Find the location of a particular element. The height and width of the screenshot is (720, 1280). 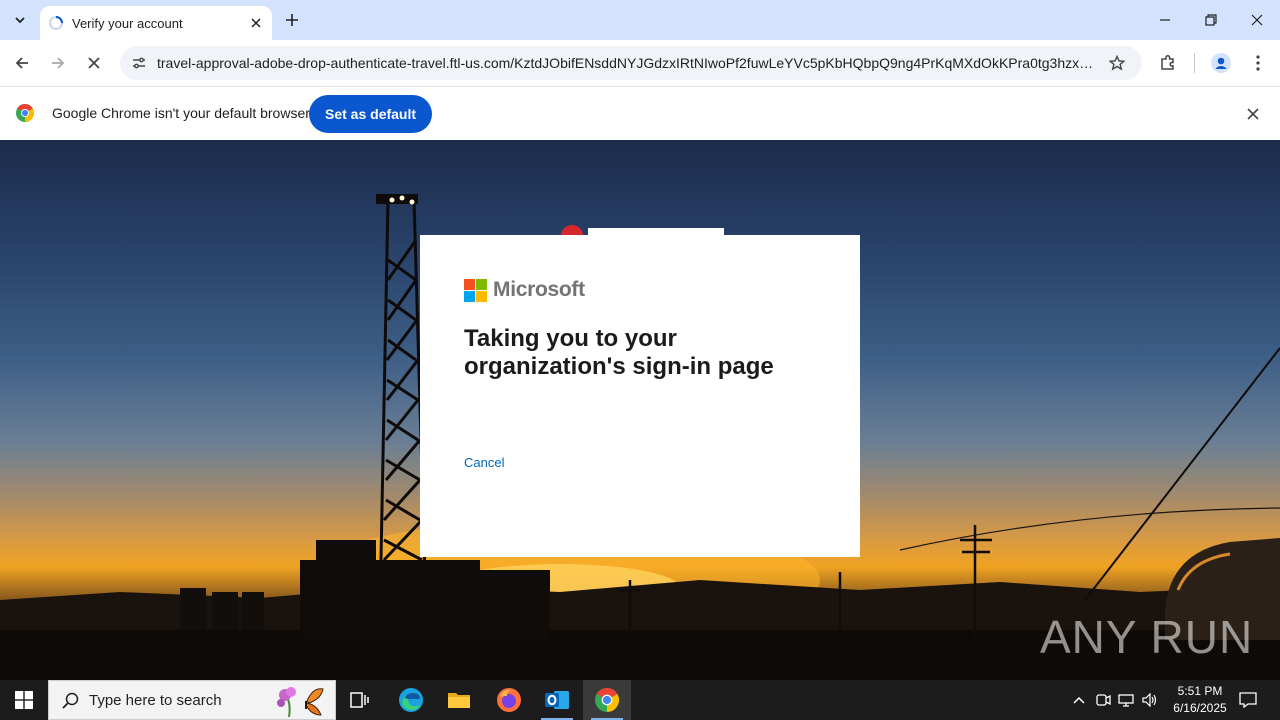

network-tray-button is located at coordinates (1126, 700).